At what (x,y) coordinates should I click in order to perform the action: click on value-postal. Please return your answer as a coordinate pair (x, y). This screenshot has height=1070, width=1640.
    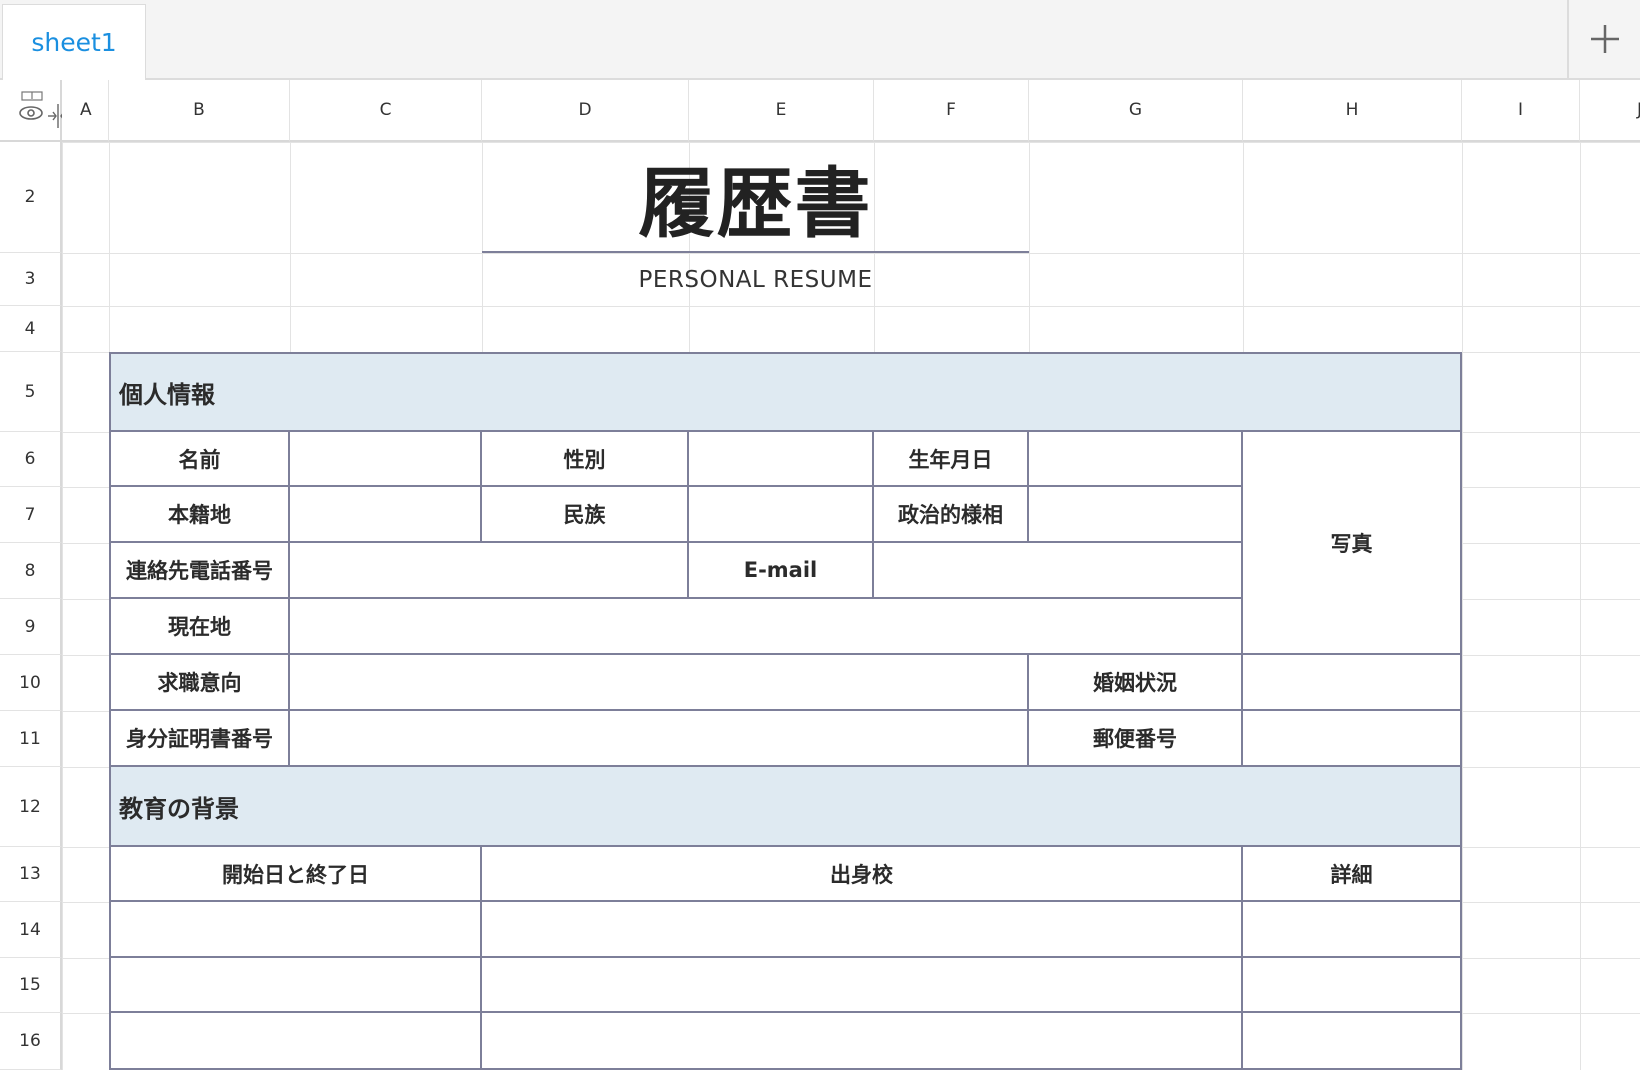
    Looking at the image, I should click on (1352, 739).